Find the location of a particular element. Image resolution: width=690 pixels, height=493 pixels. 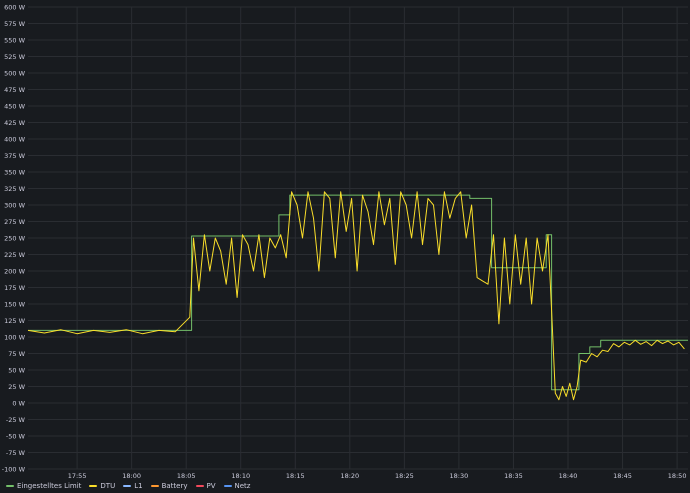

y-tick-label: 600 W is located at coordinates (14, 7).